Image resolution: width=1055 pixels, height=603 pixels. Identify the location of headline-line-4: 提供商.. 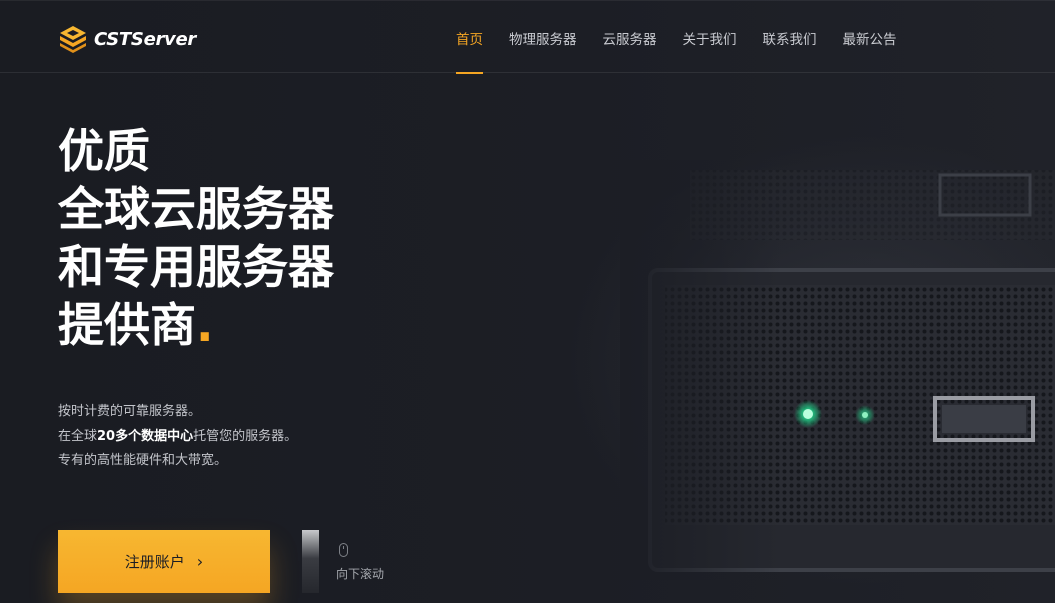
(196, 325).